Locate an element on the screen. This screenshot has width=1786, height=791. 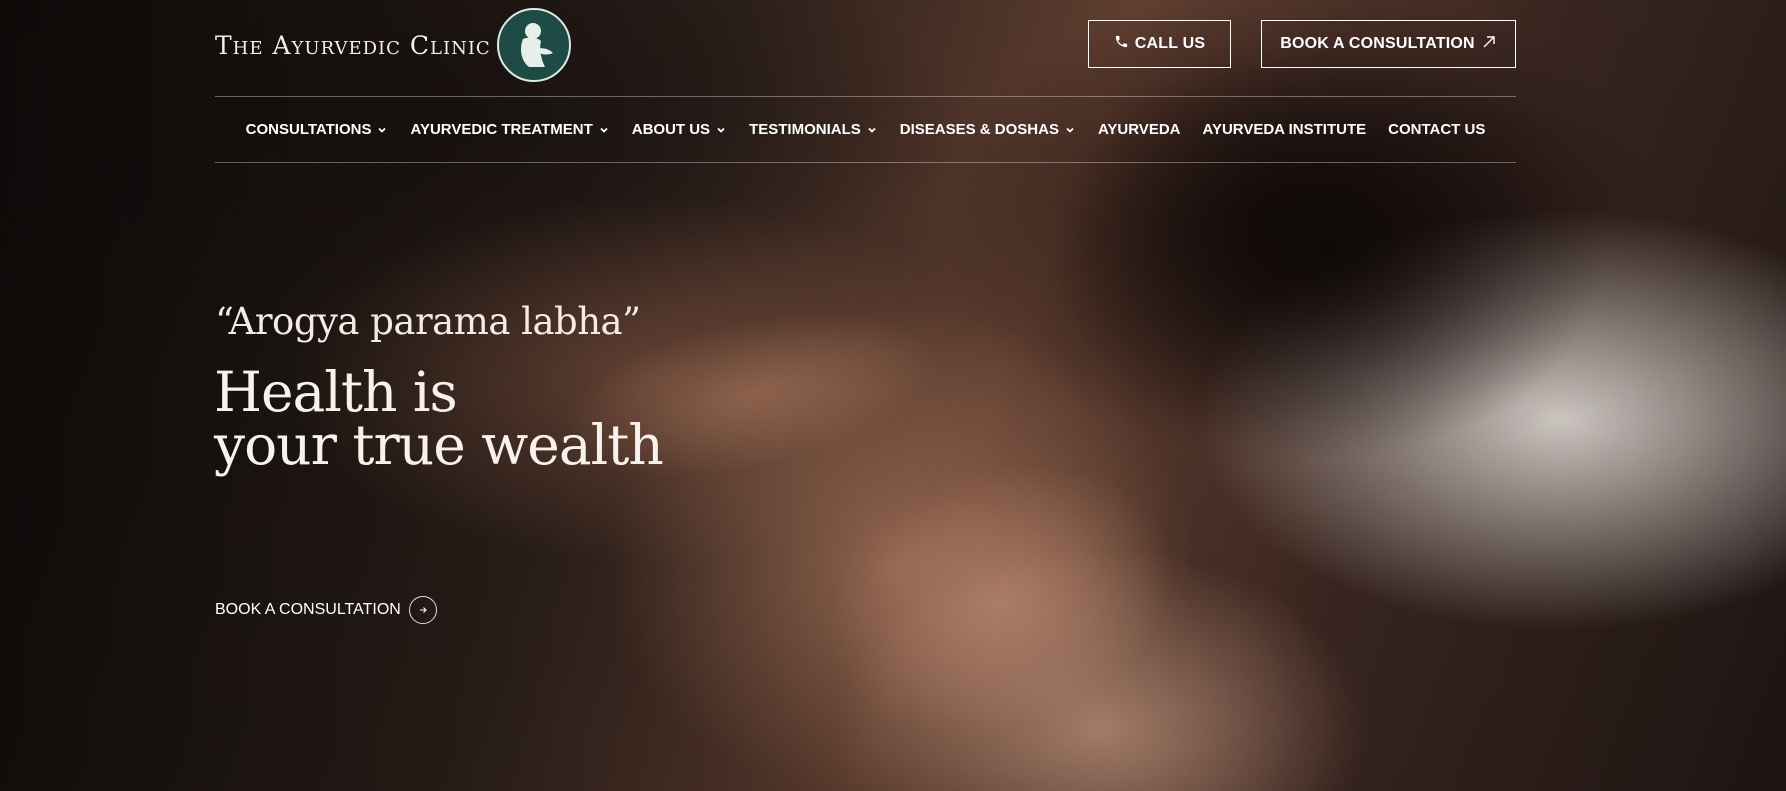
nav-label: AYURVEDIC TREATMENT is located at coordinates (501, 129).